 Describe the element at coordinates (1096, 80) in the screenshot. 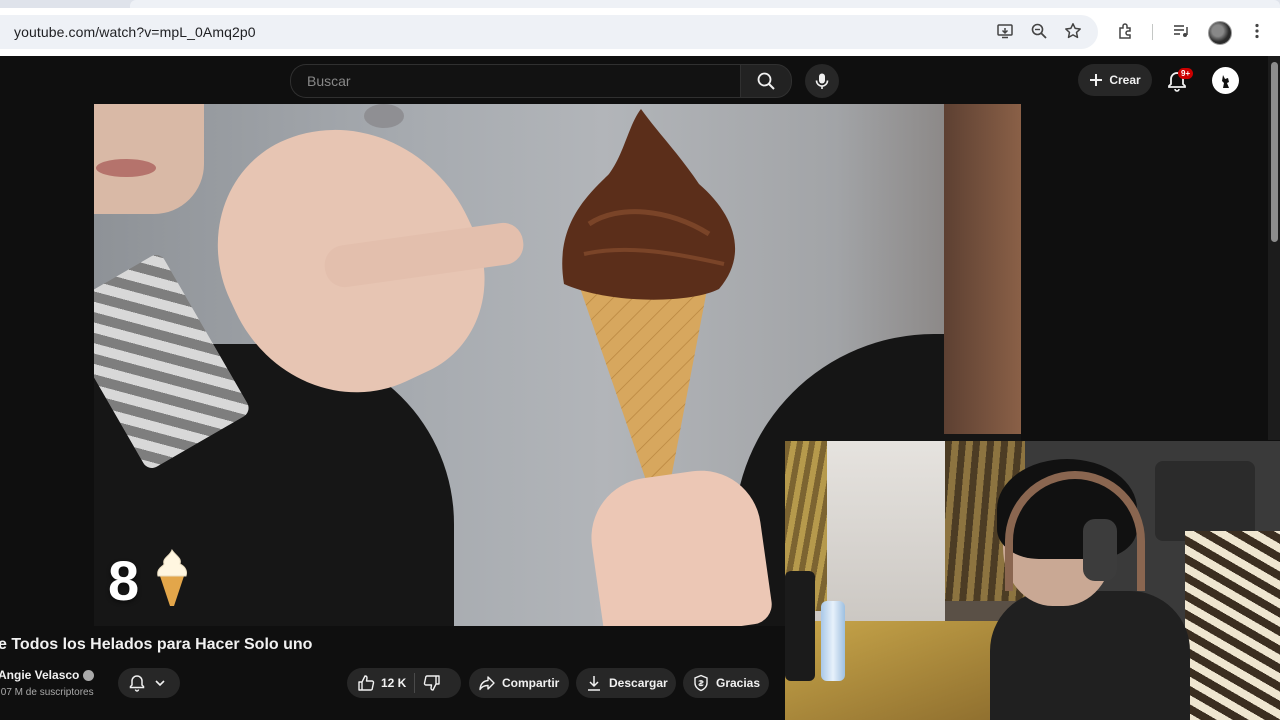

I see `plus-icon` at that location.